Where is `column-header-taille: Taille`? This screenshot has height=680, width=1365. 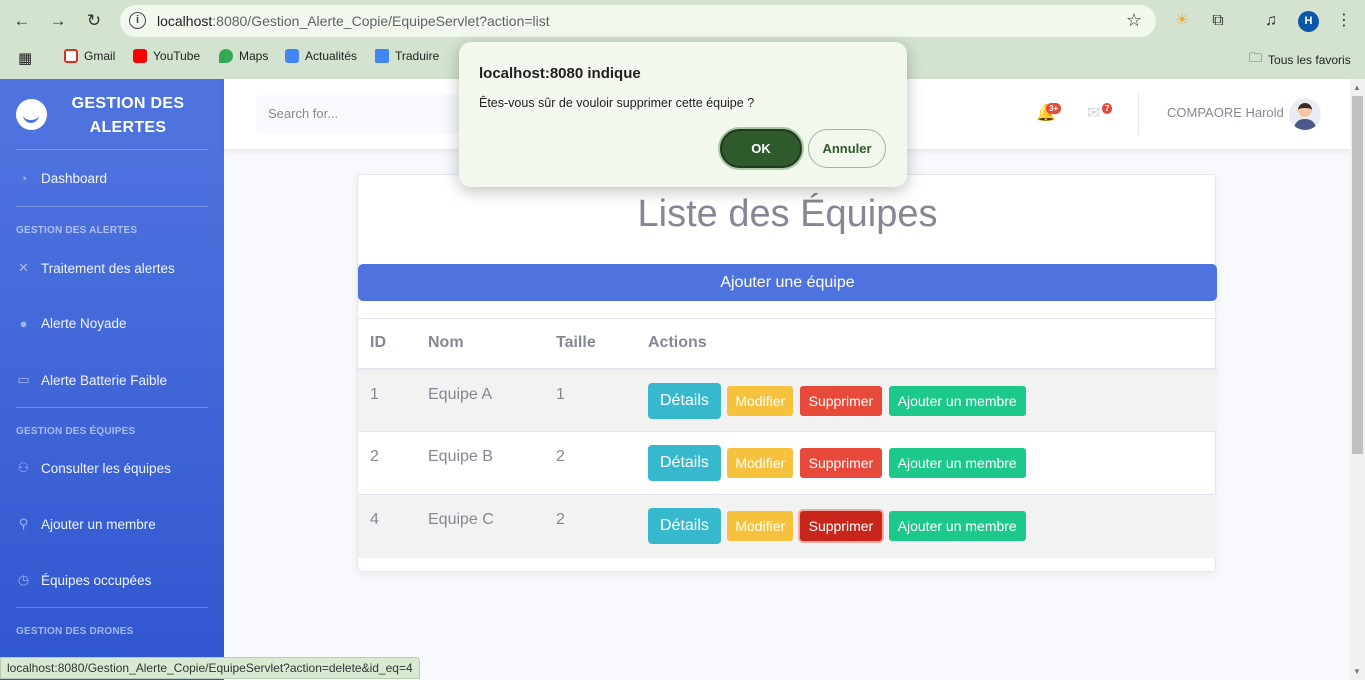
column-header-taille: Taille is located at coordinates (590, 344).